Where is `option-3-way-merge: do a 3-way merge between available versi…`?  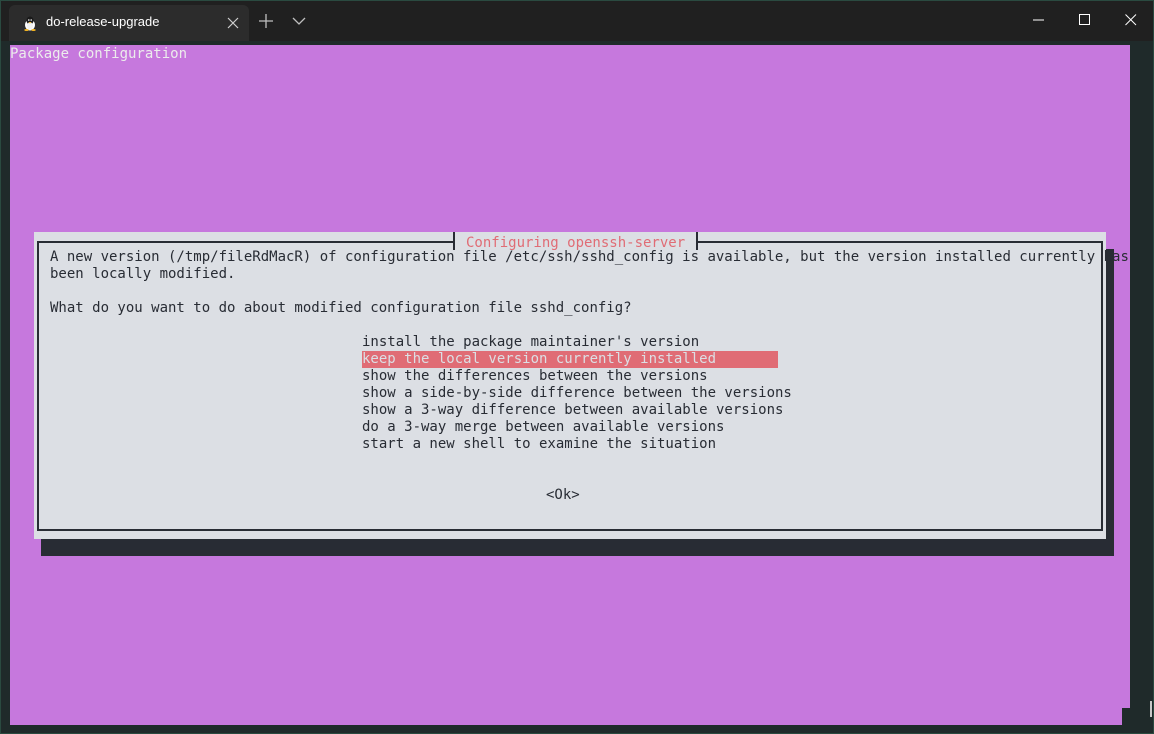 option-3-way-merge: do a 3-way merge between available versi… is located at coordinates (570, 427).